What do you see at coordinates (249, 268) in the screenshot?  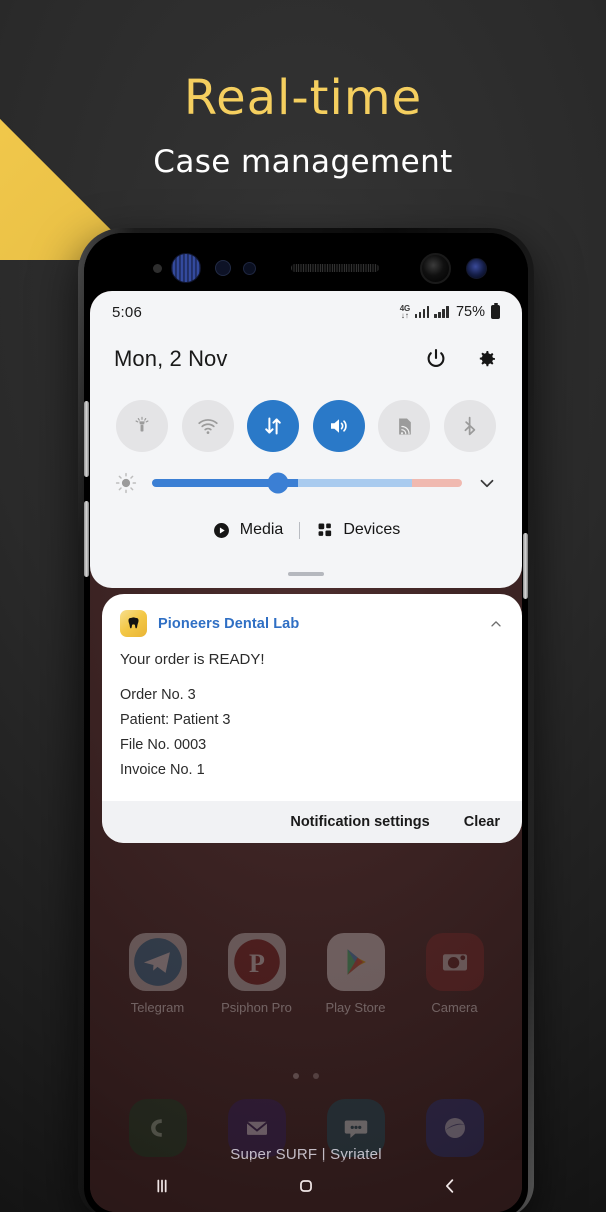 I see `secondary-sensor-icon` at bounding box center [249, 268].